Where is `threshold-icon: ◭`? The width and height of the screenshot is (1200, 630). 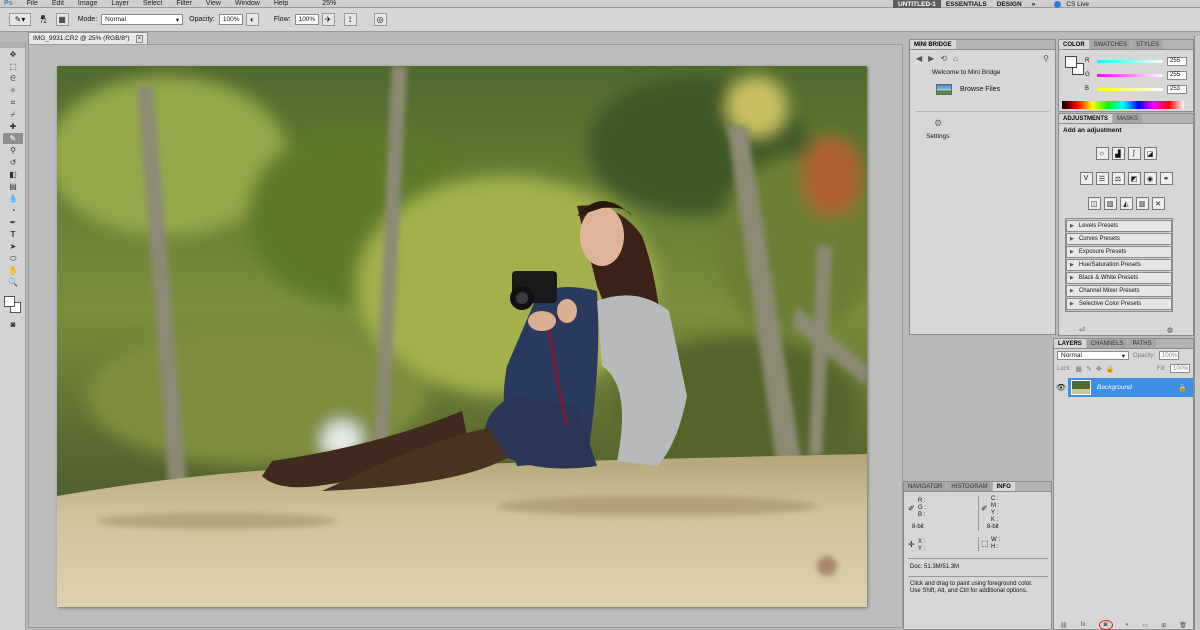 threshold-icon: ◭ is located at coordinates (1126, 203).